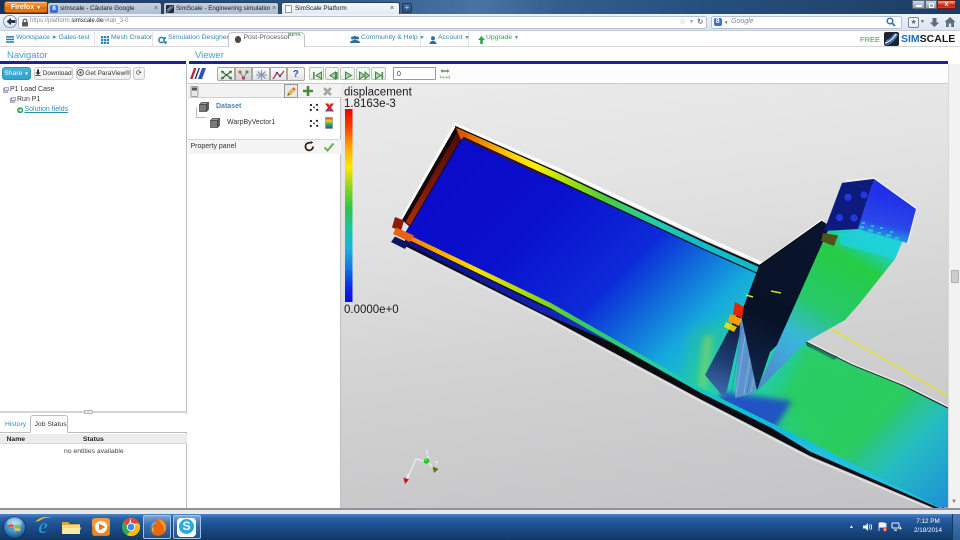 The height and width of the screenshot is (540, 960). Describe the element at coordinates (370, 104) in the screenshot. I see `svg-text: 1.8163e-3` at that location.